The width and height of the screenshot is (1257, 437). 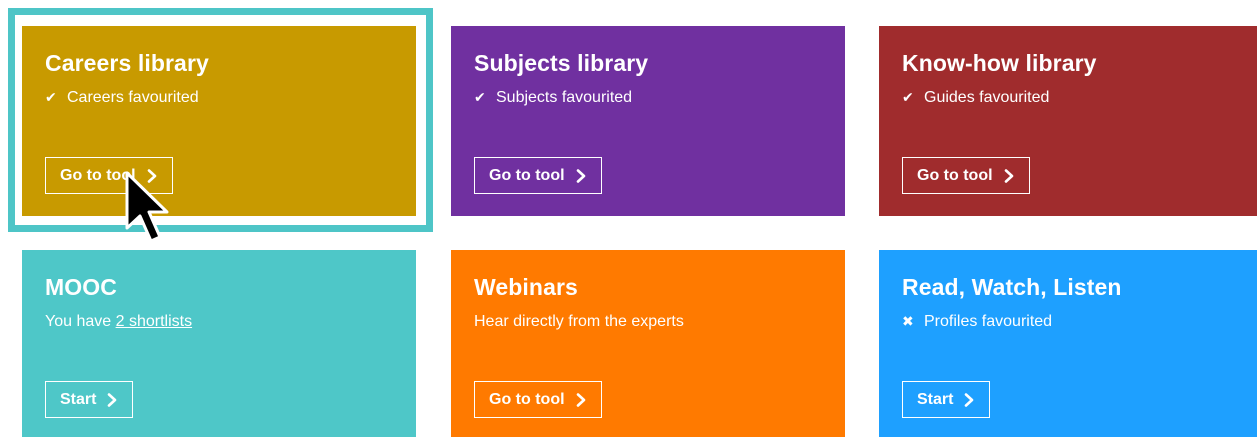 What do you see at coordinates (147, 207) in the screenshot?
I see `mouse-pointer-icon` at bounding box center [147, 207].